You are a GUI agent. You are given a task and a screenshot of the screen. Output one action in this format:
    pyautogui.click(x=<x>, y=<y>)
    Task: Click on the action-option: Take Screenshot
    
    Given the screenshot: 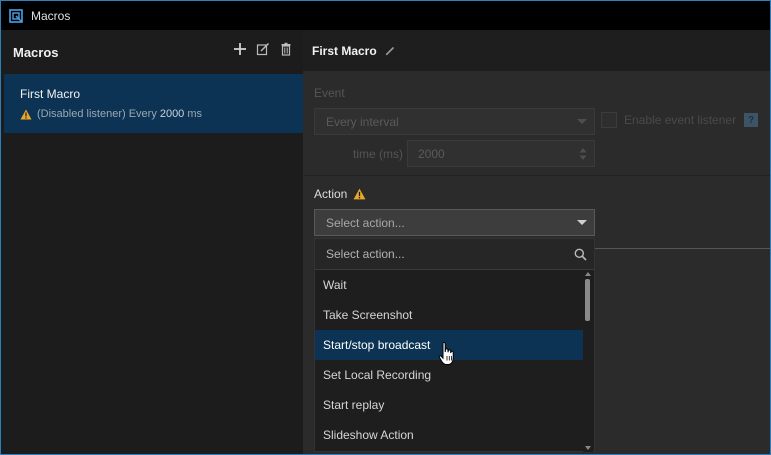 What is the action you would take?
    pyautogui.click(x=449, y=315)
    